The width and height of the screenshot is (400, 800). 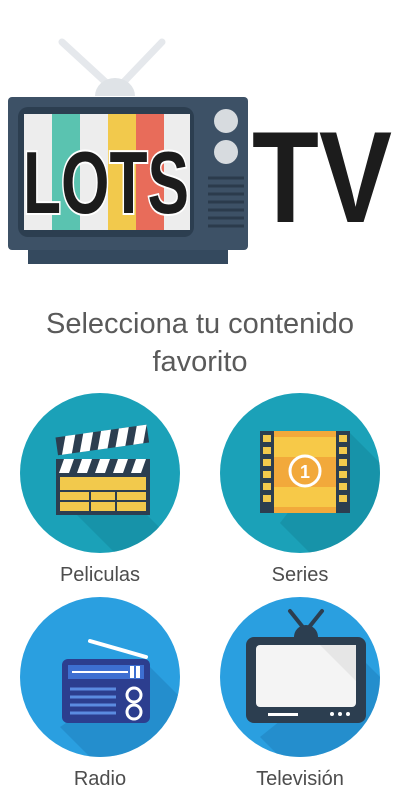 What do you see at coordinates (100, 575) in the screenshot?
I see `category-label: Peliculas` at bounding box center [100, 575].